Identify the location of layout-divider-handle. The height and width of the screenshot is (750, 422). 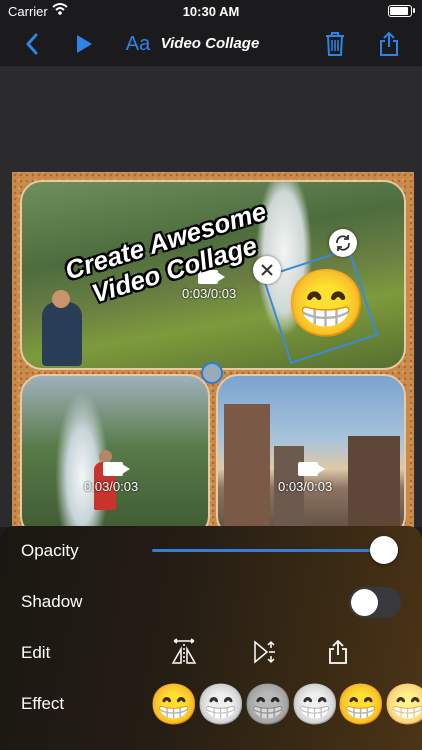
(212, 373).